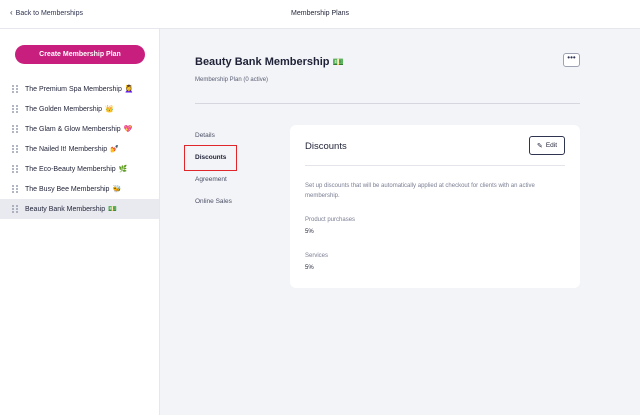 The height and width of the screenshot is (415, 640). Describe the element at coordinates (317, 256) in the screenshot. I see `services-label: Services` at that location.